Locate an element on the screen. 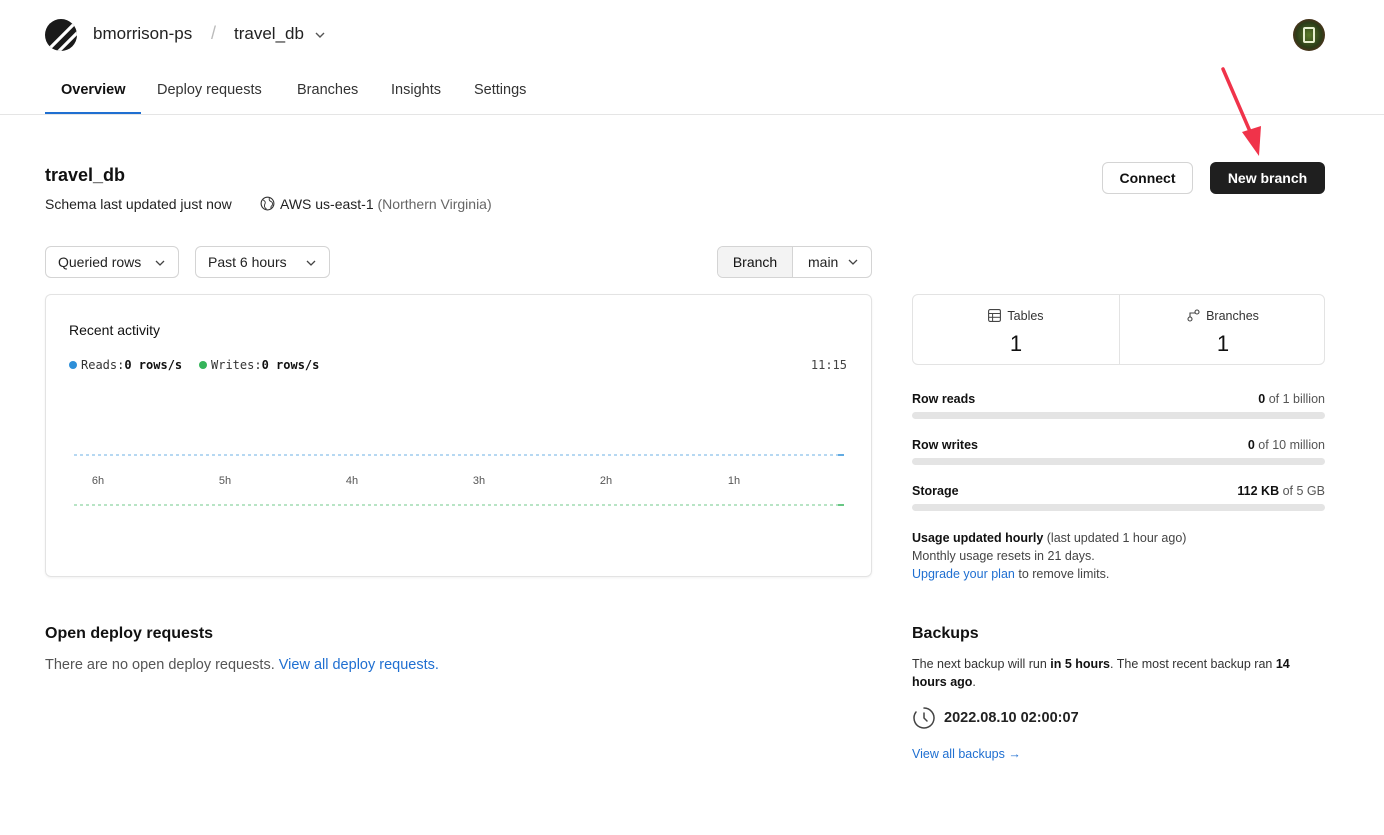 The width and height of the screenshot is (1384, 835). branch-select: main is located at coordinates (832, 262).